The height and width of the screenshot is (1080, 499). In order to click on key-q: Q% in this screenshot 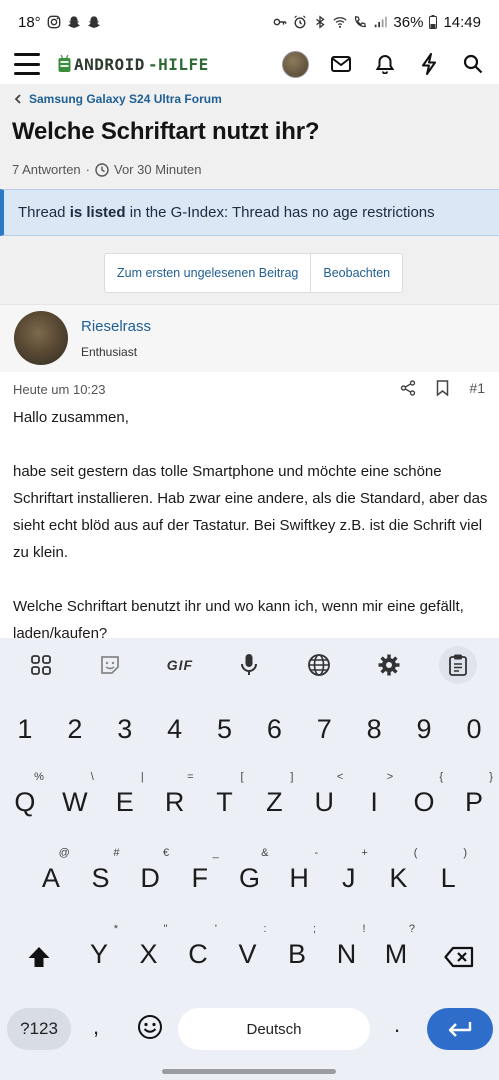, I will do `click(25, 799)`.